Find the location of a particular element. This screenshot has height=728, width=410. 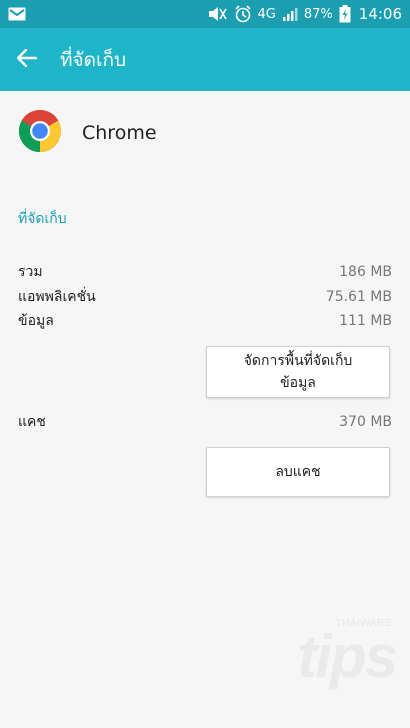

alarm-icon is located at coordinates (243, 14).